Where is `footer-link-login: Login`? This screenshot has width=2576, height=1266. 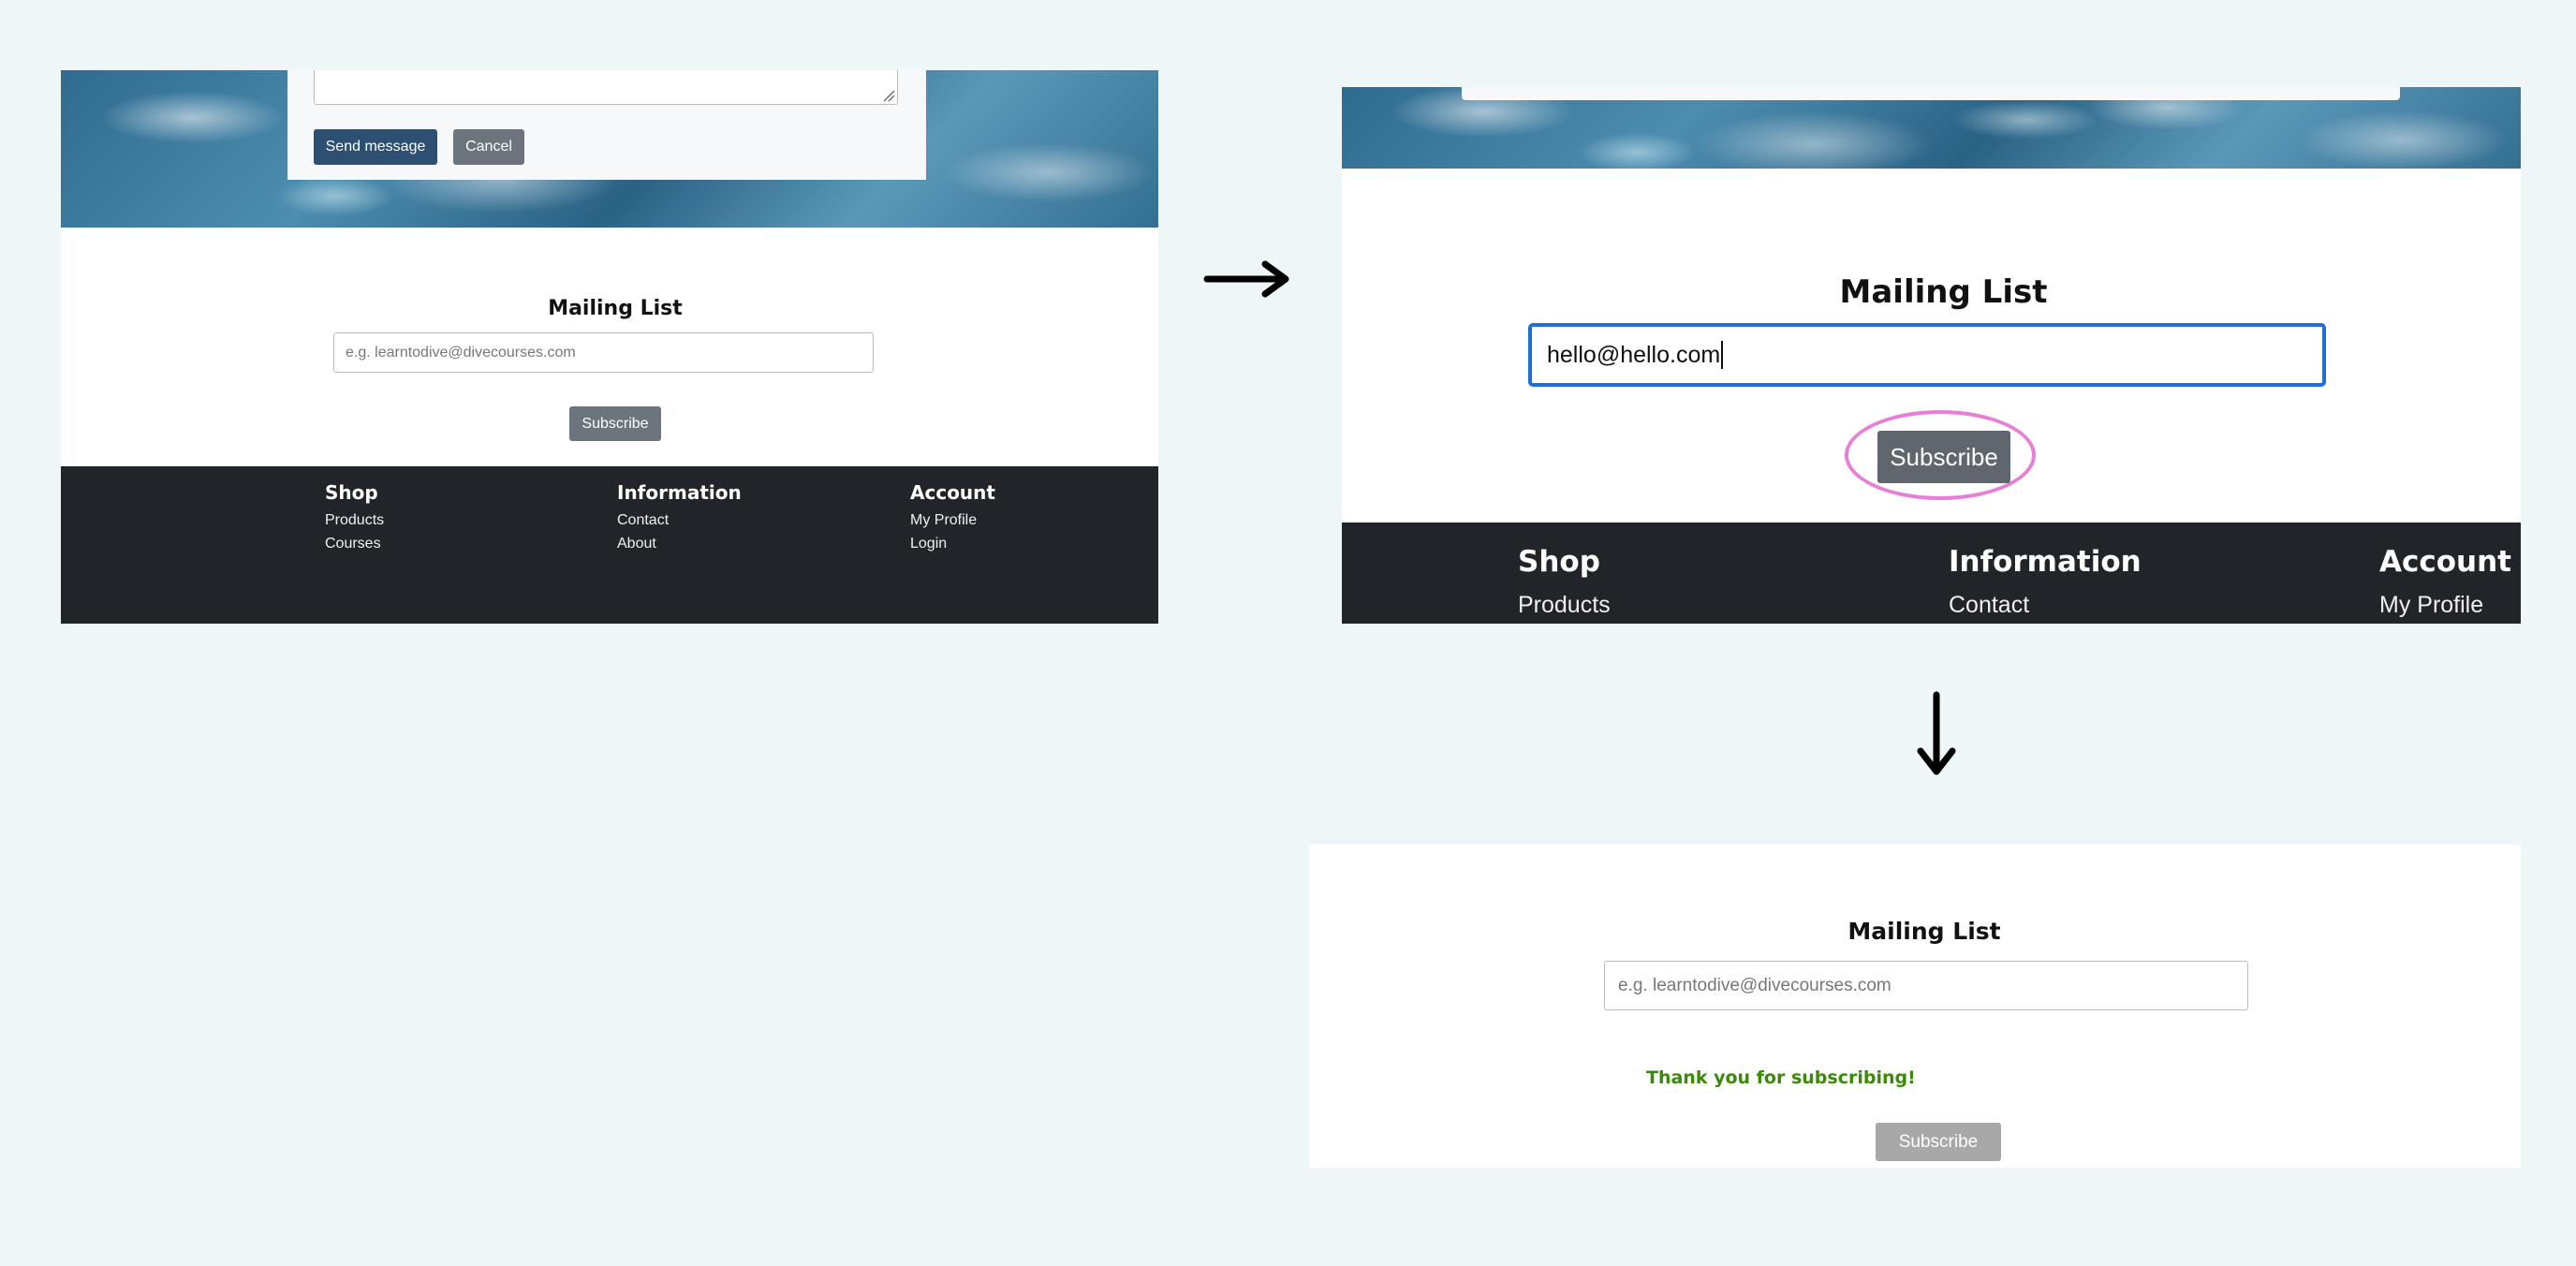 footer-link-login: Login is located at coordinates (928, 544).